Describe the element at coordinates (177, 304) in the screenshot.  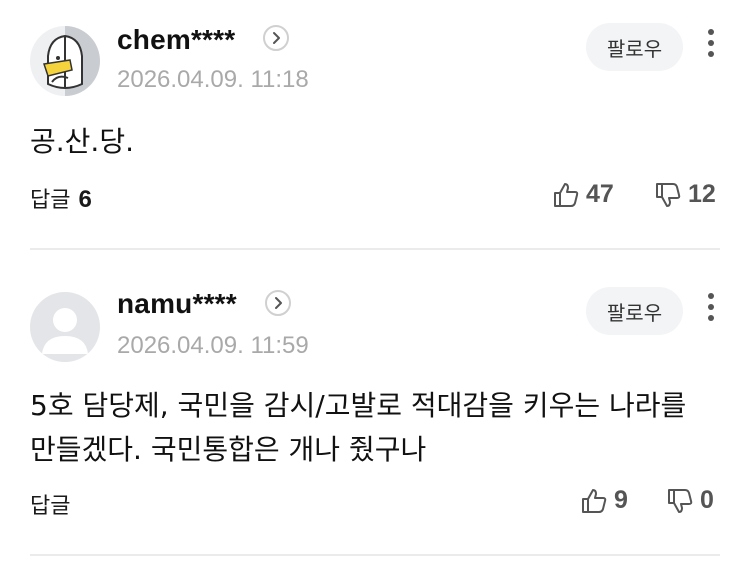
I see `comment-username: namu****` at that location.